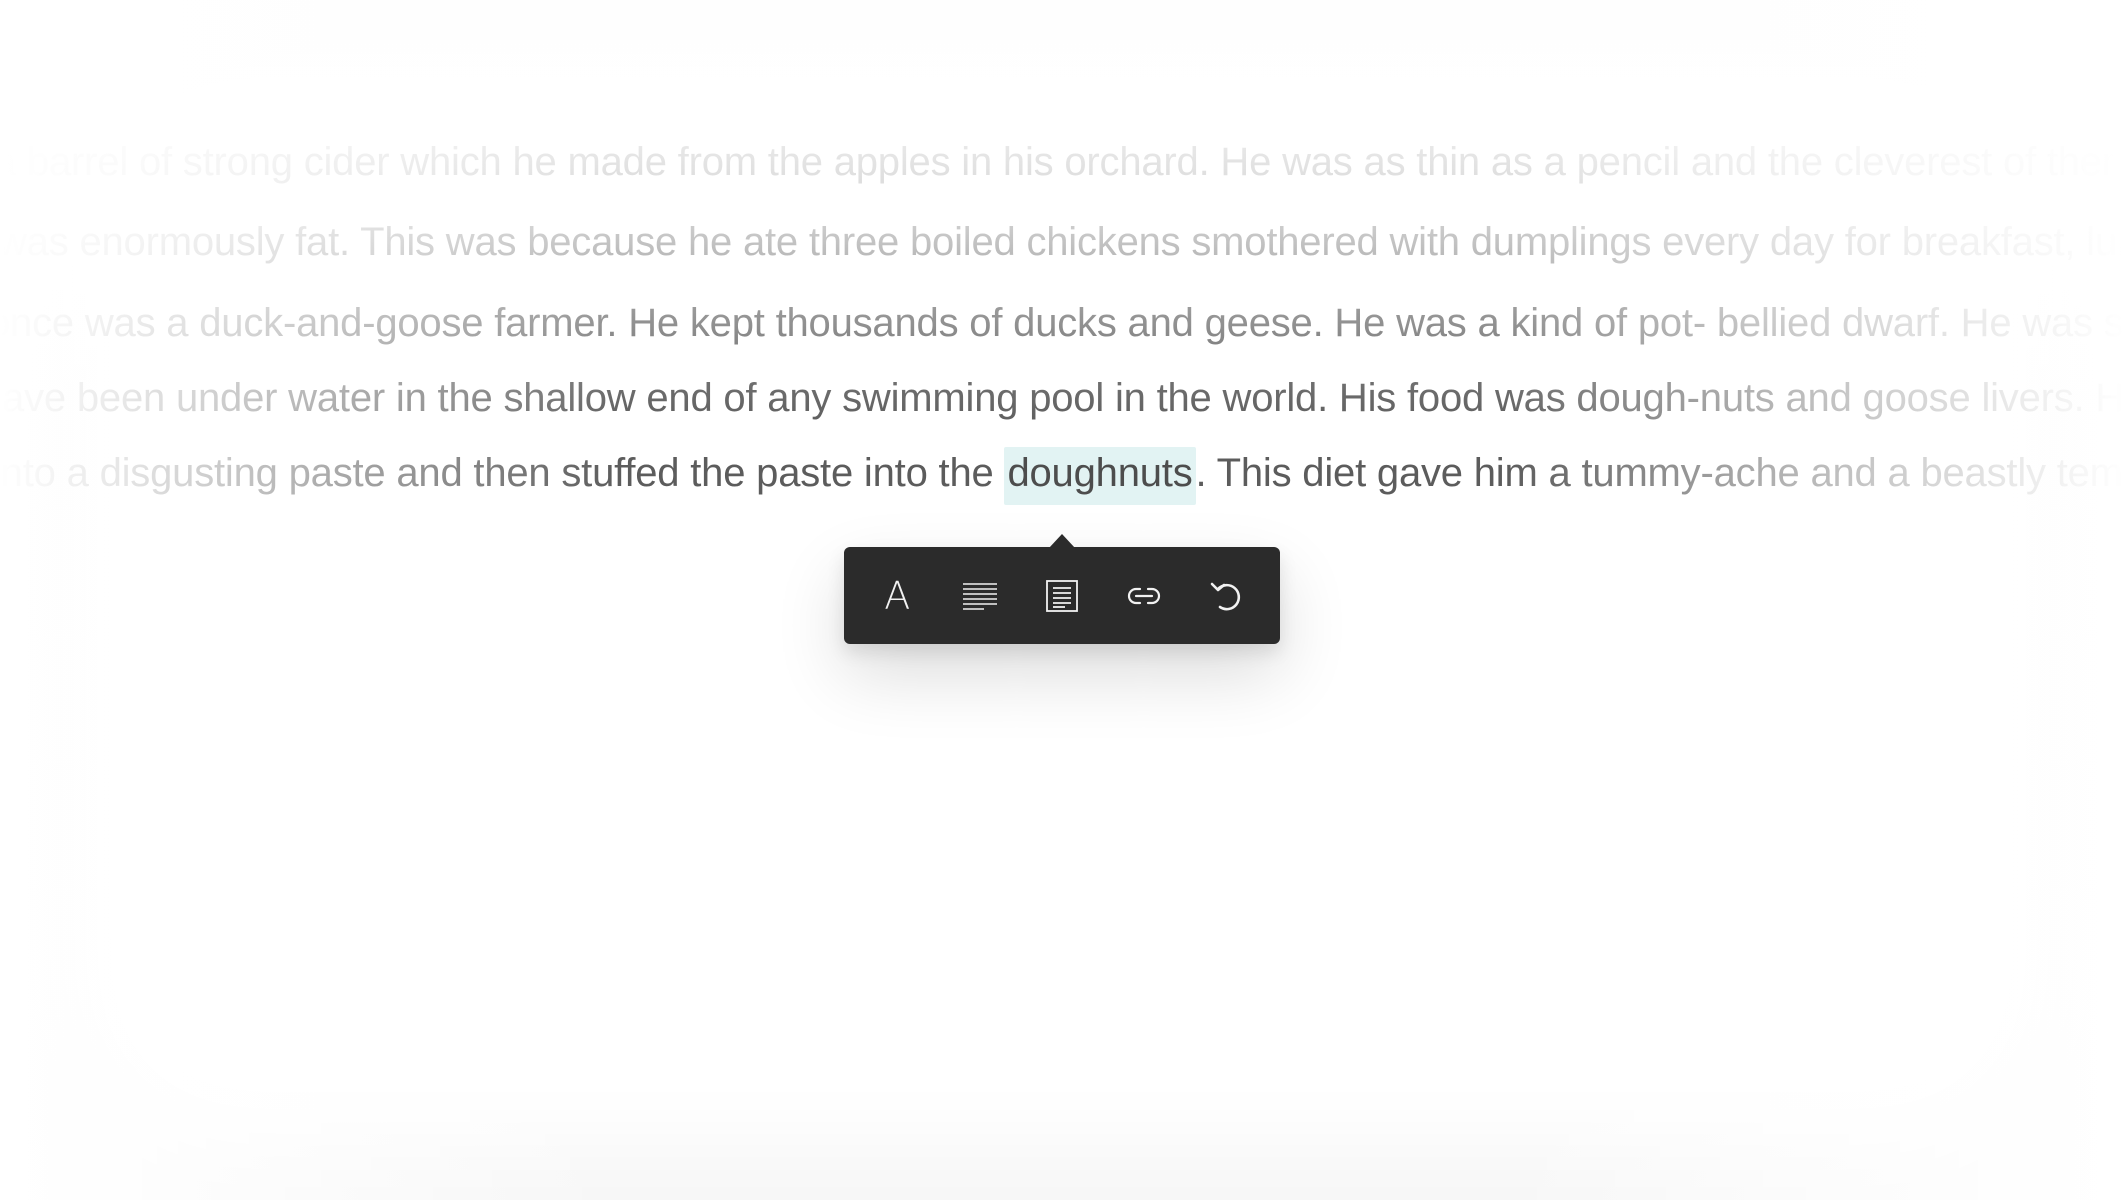  I want to click on link-button, so click(1144, 596).